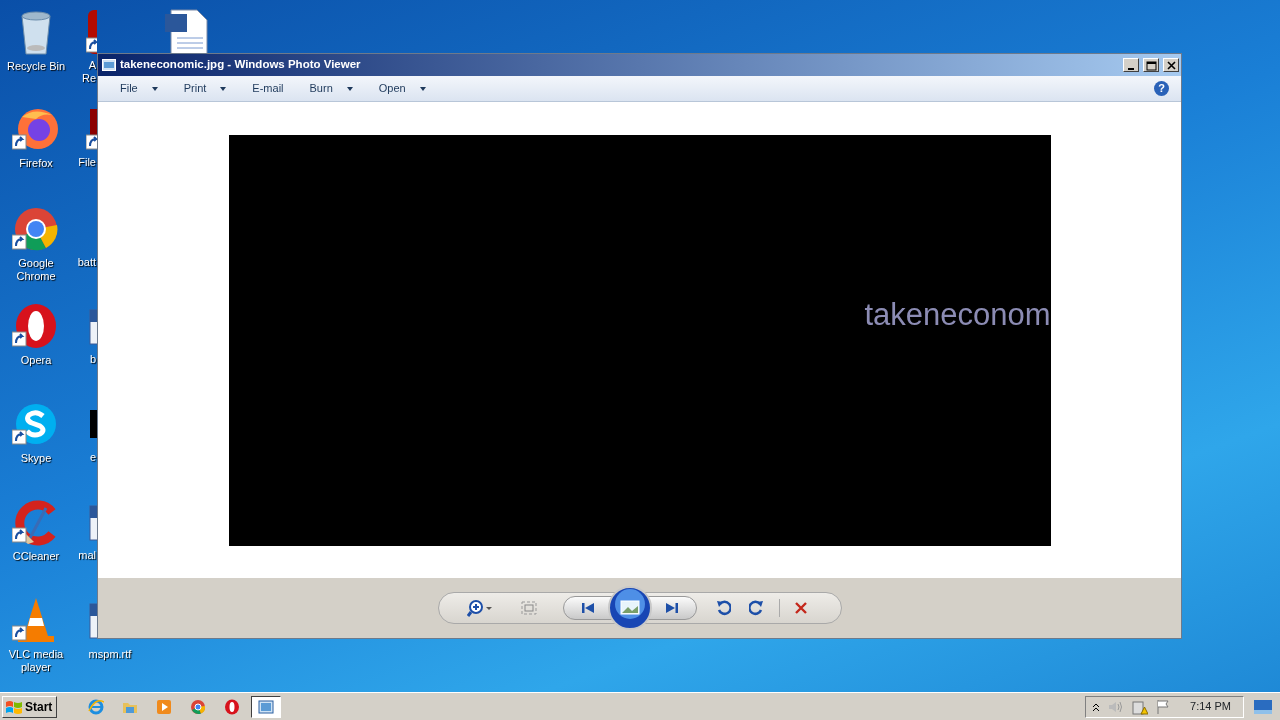 This screenshot has height=720, width=1280. Describe the element at coordinates (36, 458) in the screenshot. I see `icon-label: Skype` at that location.